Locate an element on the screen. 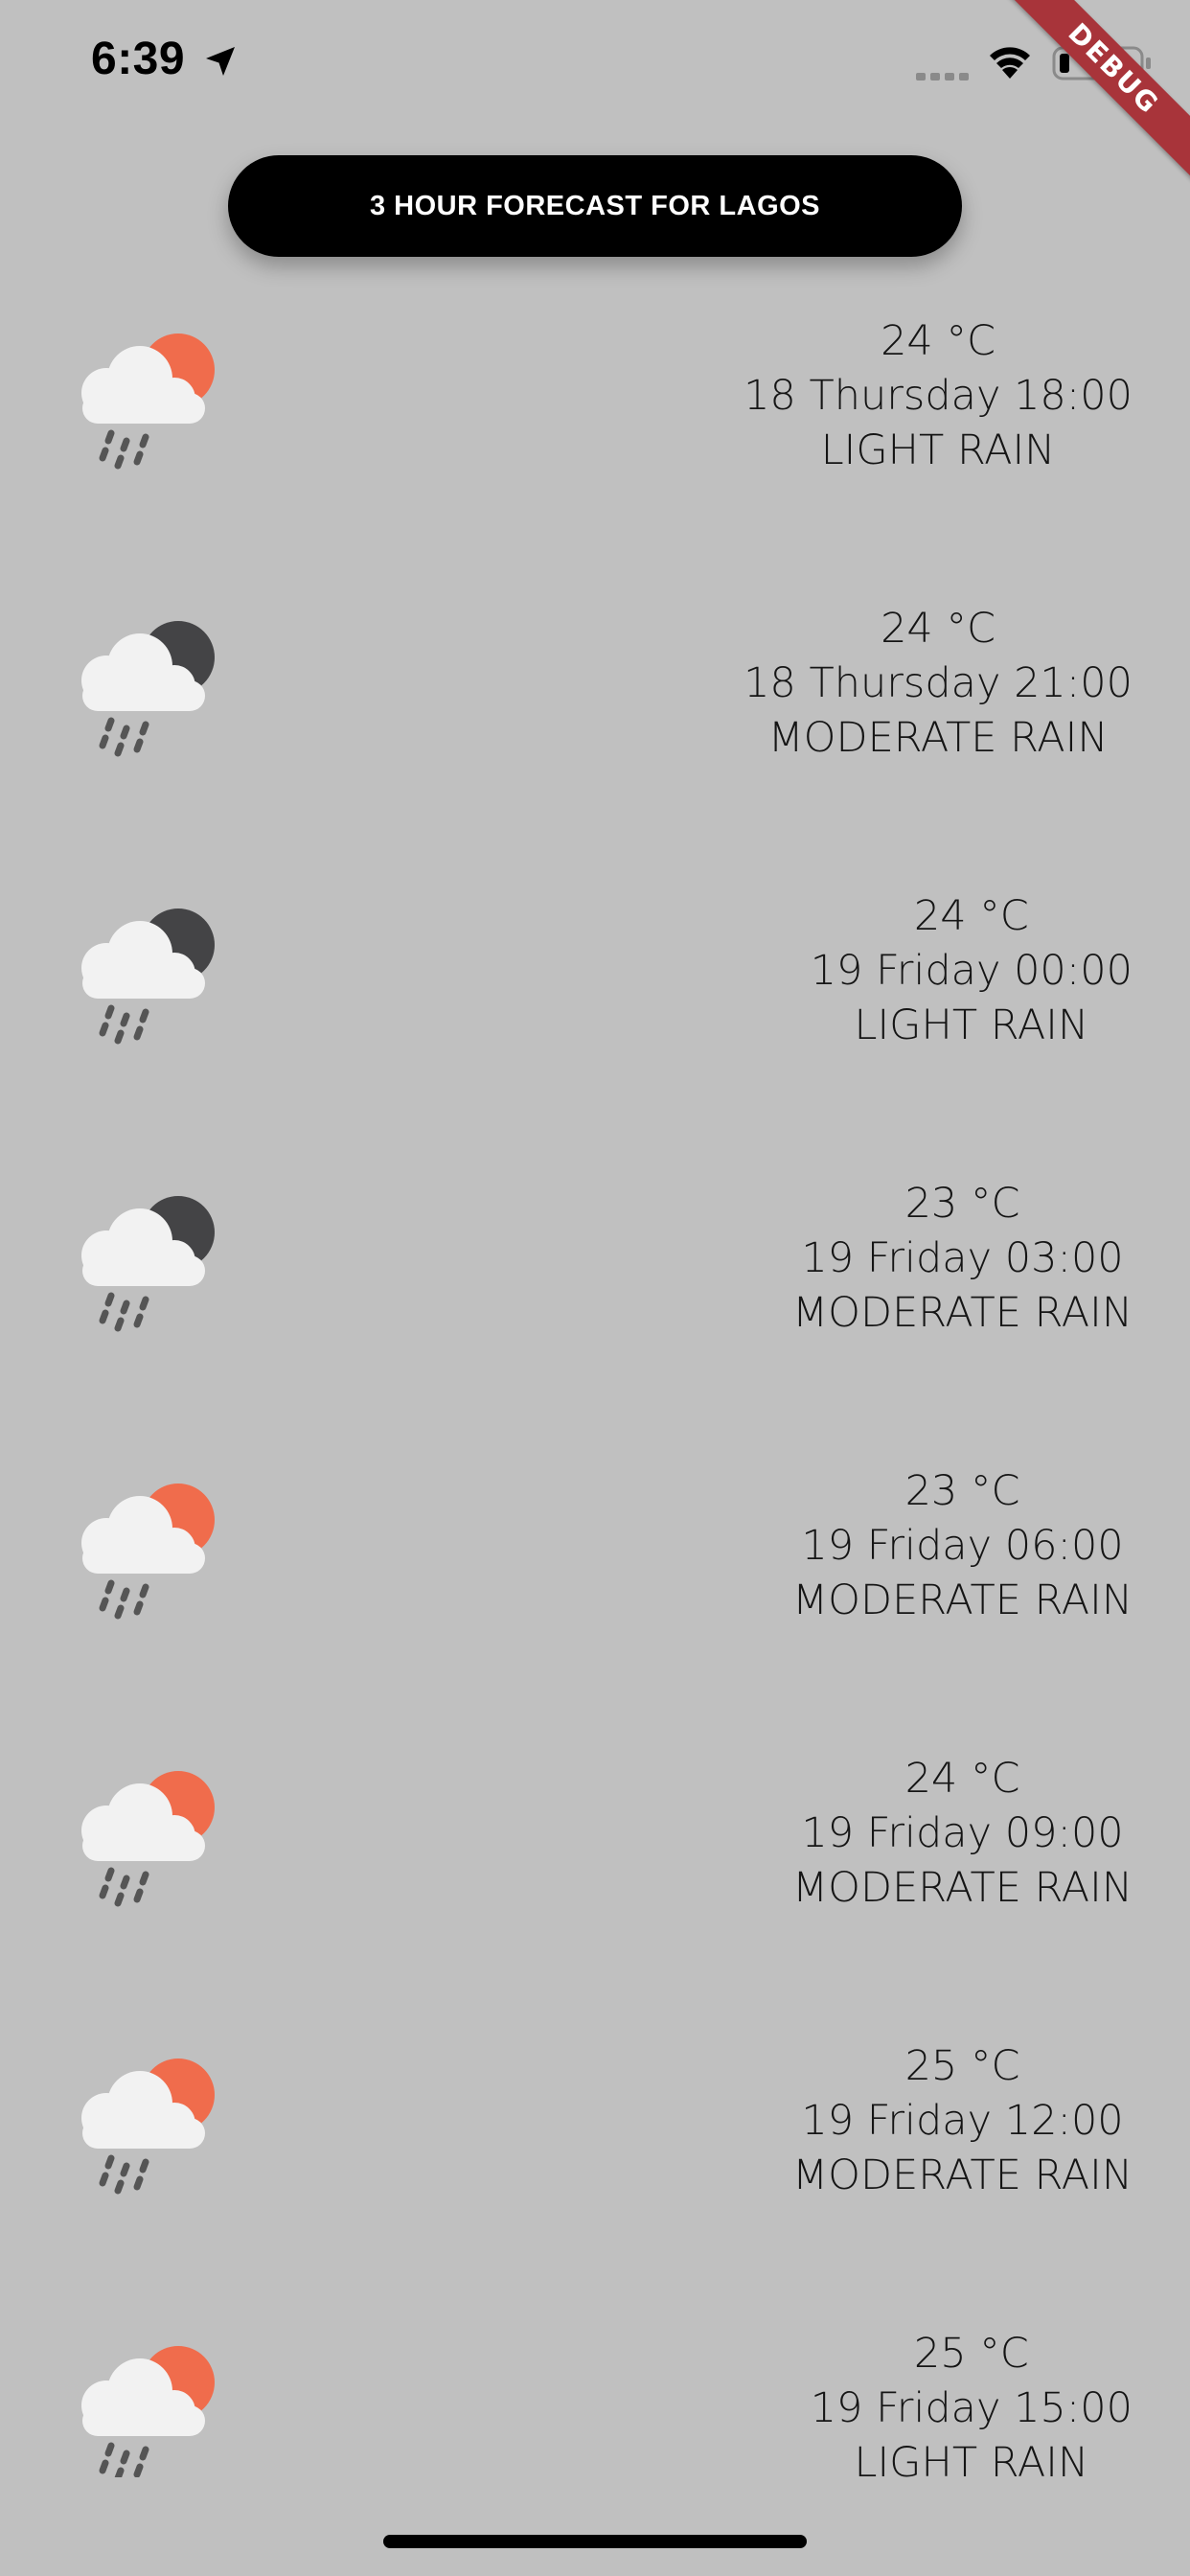  forecast-details: 25 °C 19 Friday 15:00 LIGHT RAIN is located at coordinates (972, 2402).